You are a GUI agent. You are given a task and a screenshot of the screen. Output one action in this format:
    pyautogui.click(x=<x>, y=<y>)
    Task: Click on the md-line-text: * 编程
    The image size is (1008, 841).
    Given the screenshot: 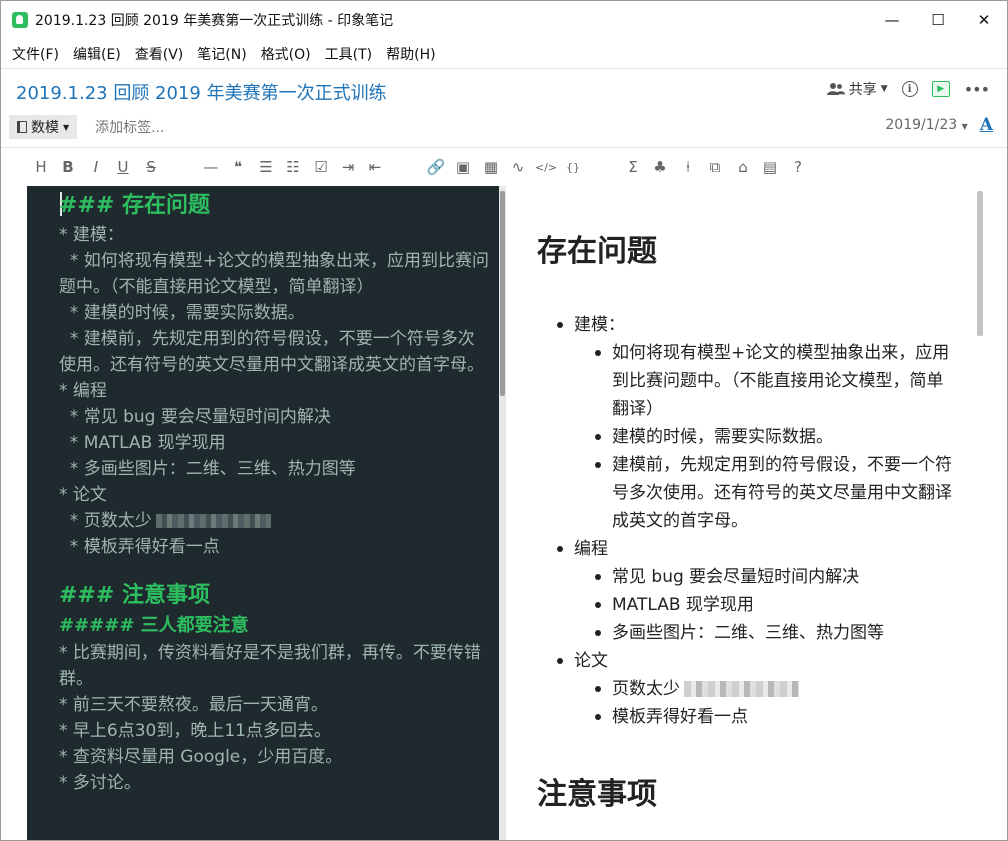 What is the action you would take?
    pyautogui.click(x=83, y=391)
    